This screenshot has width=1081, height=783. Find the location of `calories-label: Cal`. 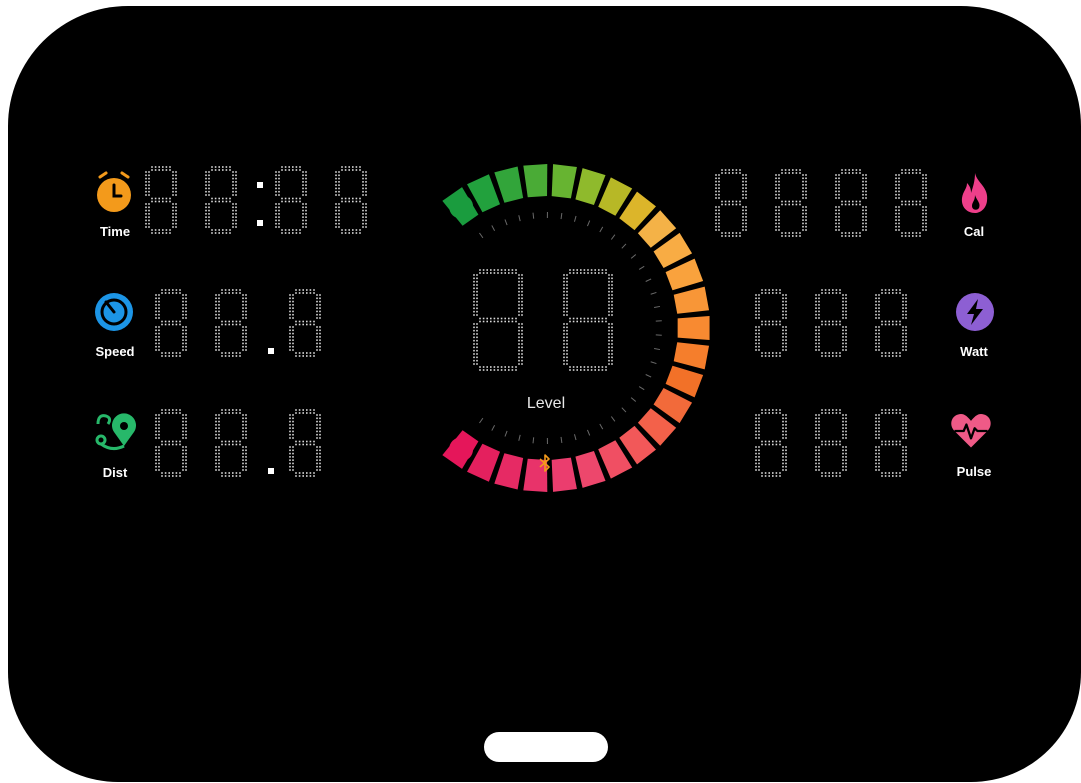

calories-label: Cal is located at coordinates (974, 231).